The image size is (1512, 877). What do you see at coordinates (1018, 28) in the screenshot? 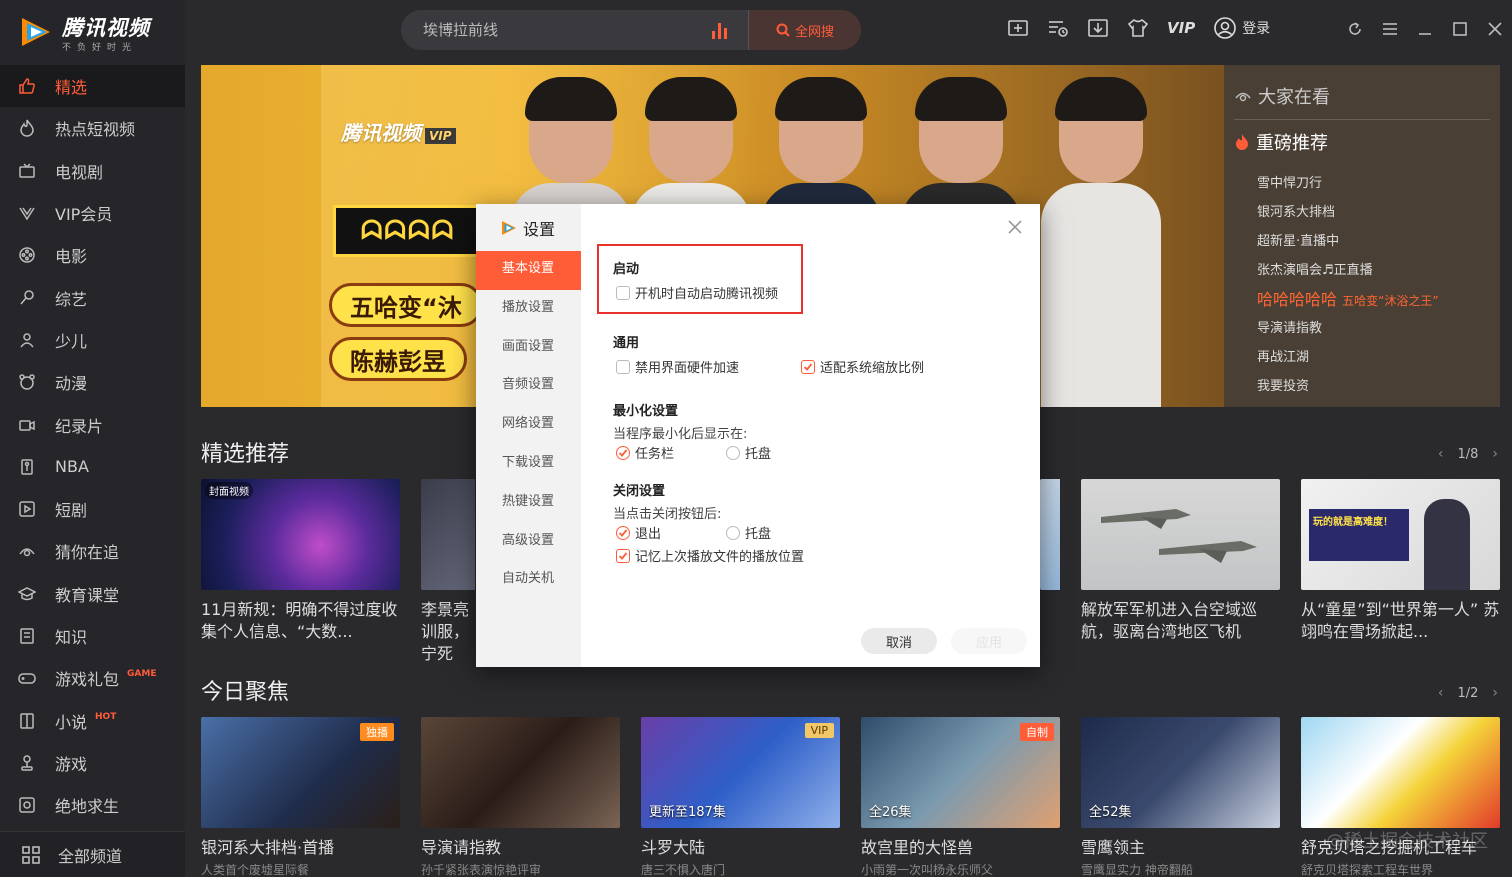
I see `upload-video-icon` at bounding box center [1018, 28].